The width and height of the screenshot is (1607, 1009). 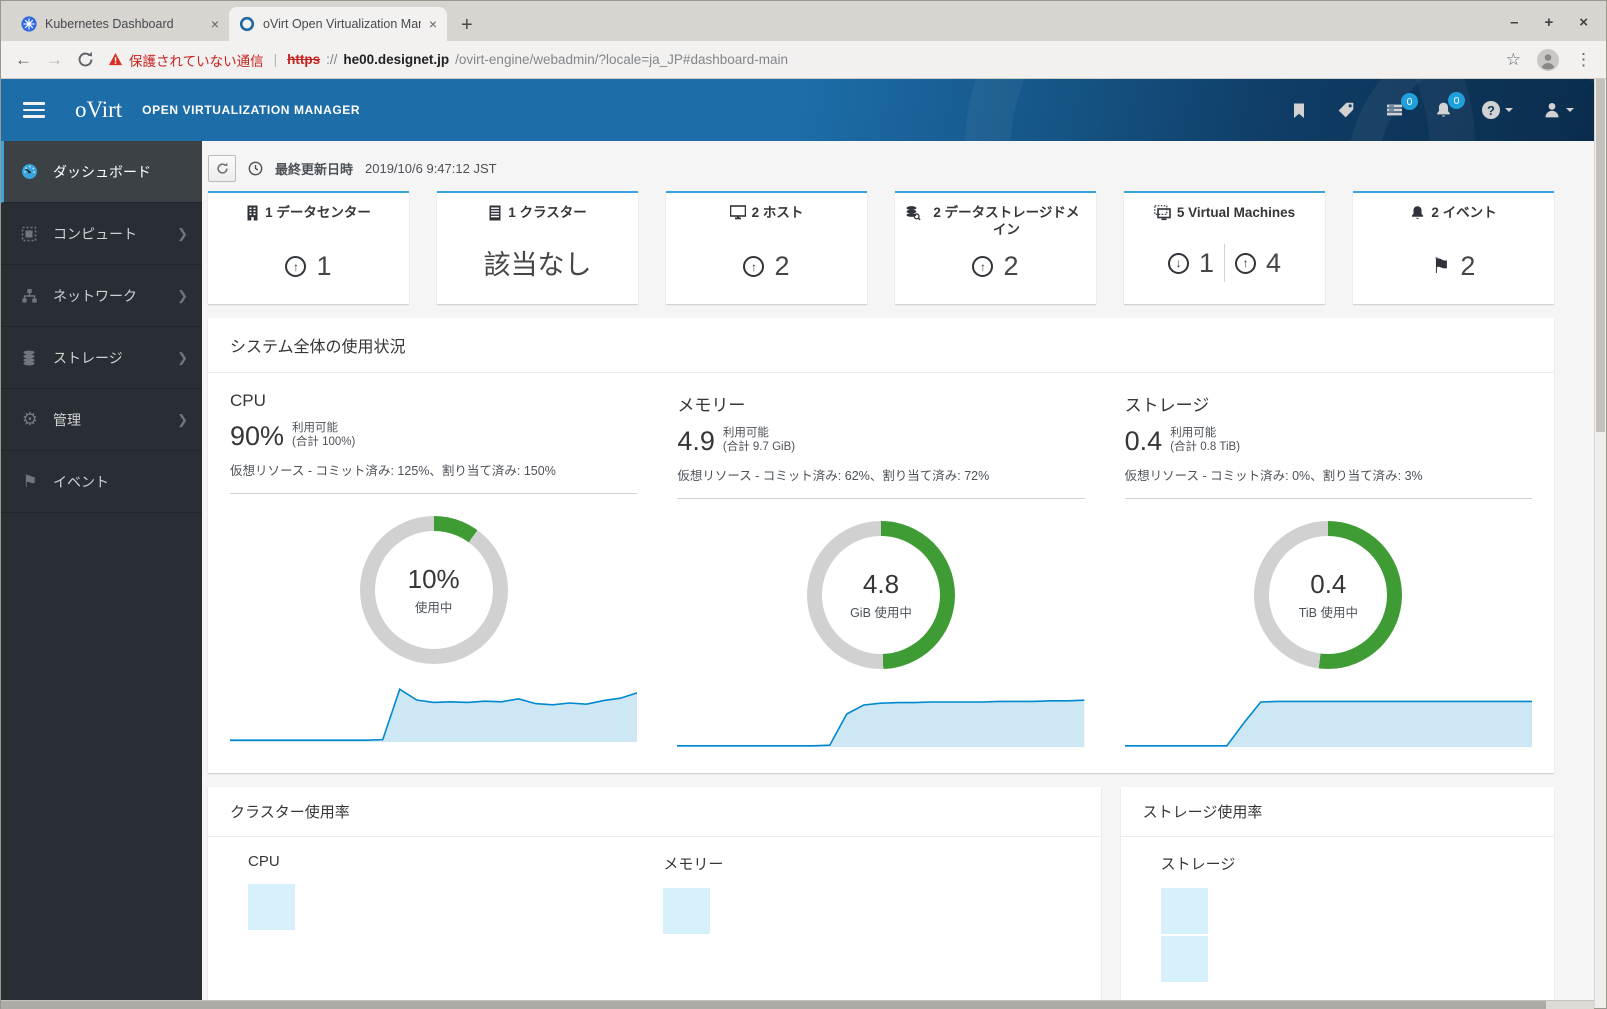 I want to click on help-menu: ?, so click(x=1497, y=110).